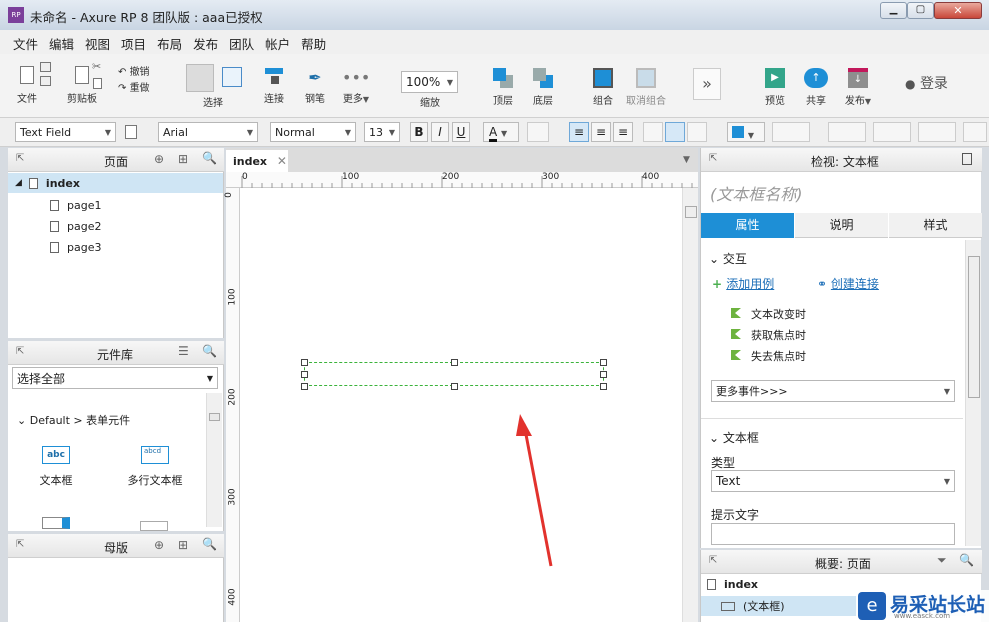 The image size is (989, 622). What do you see at coordinates (73, 420) in the screenshot?
I see `library-group-header: ⌄ Default > 表单元件` at bounding box center [73, 420].